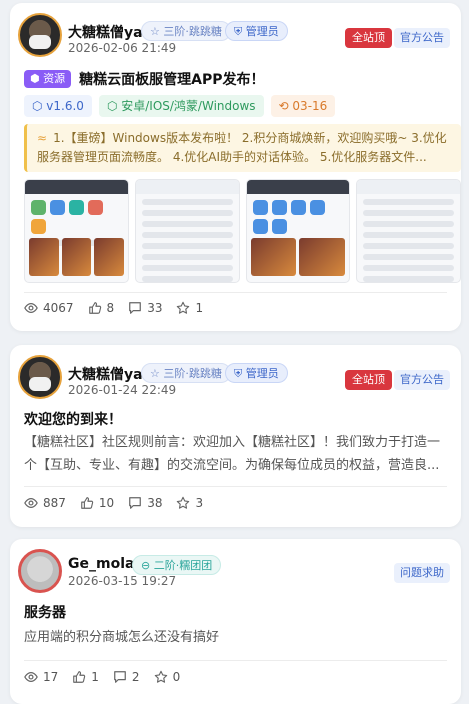  I want to click on views-stat: 887, so click(45, 503).